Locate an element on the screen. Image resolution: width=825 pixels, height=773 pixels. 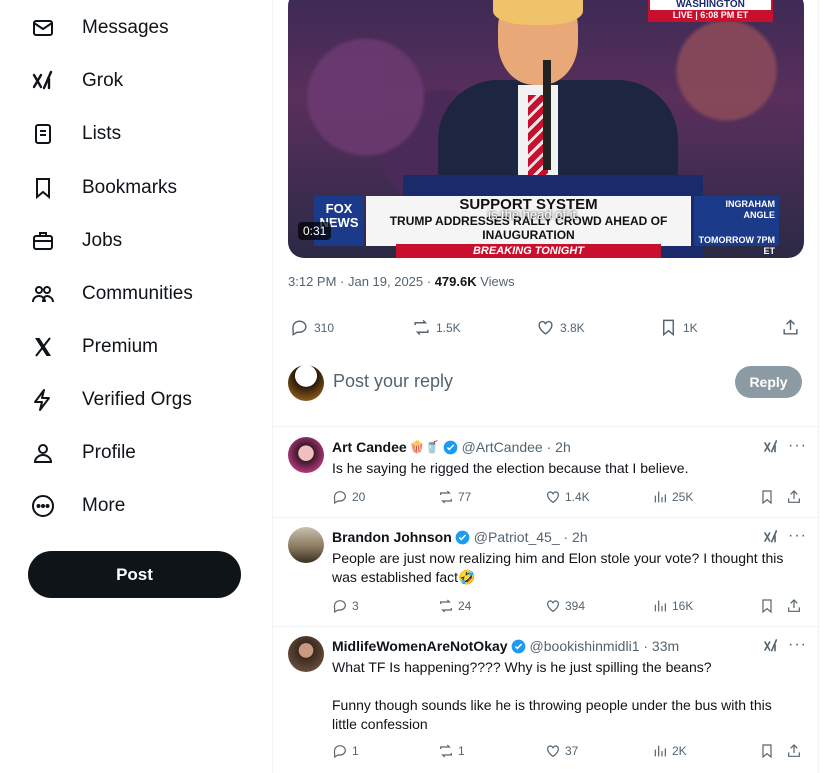
reply-author-handle: @bookishinmidli1 · 33m is located at coordinates (605, 646).